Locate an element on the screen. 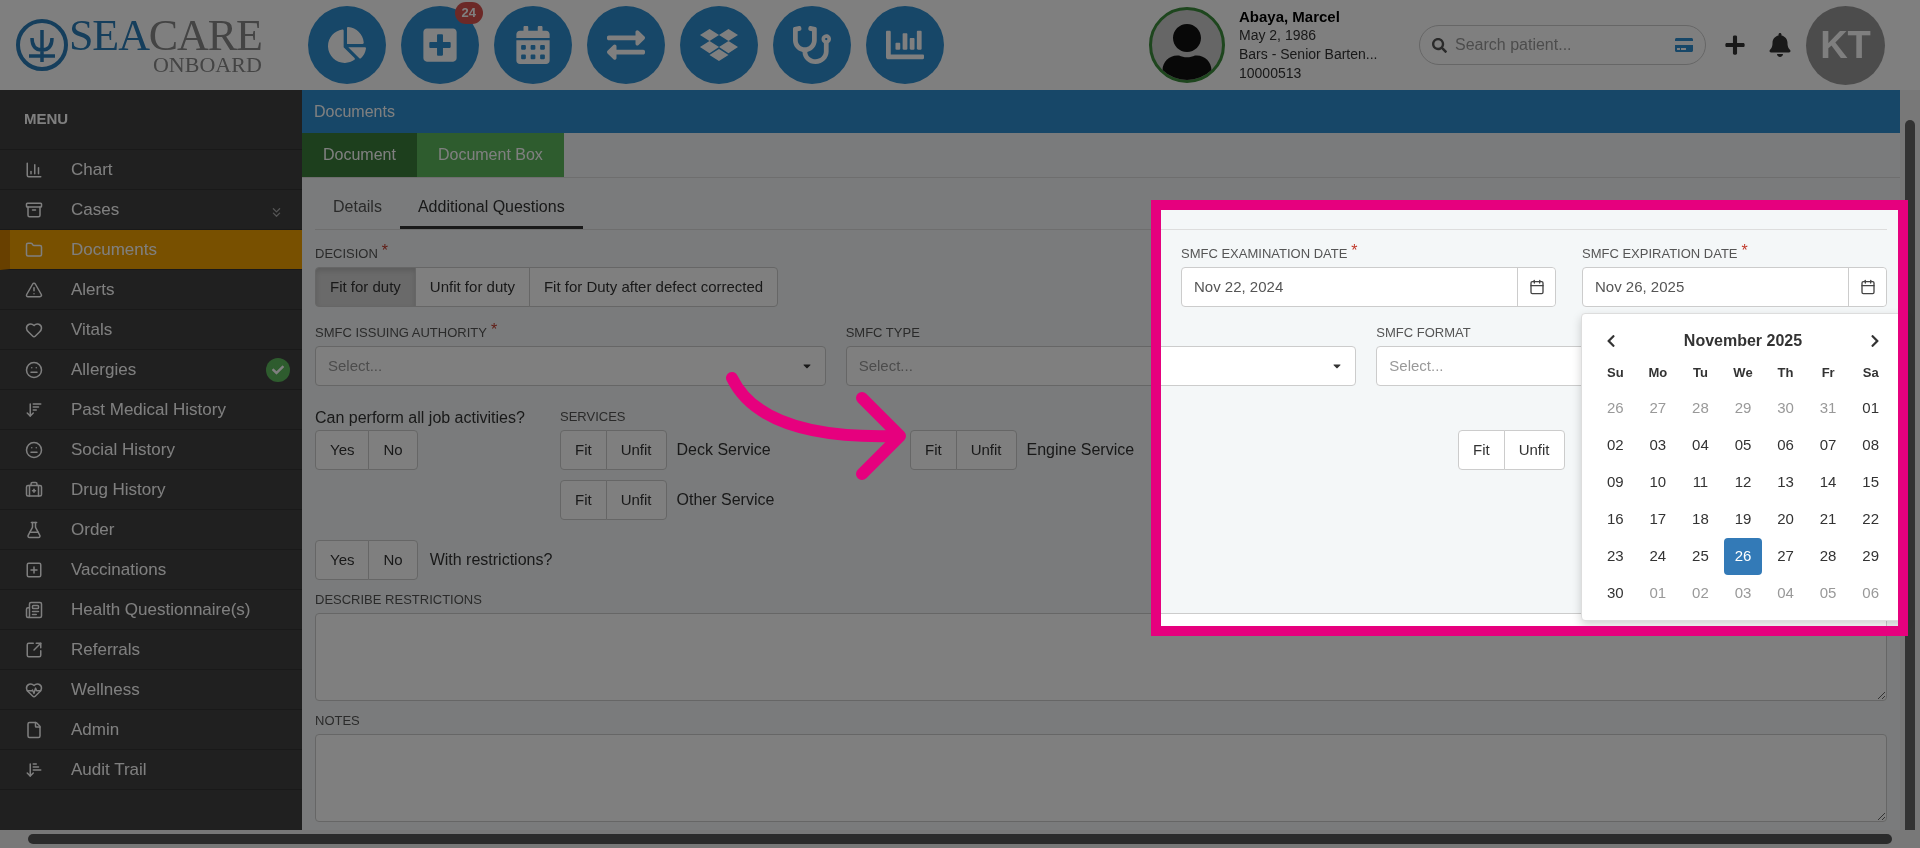 Image resolution: width=1920 pixels, height=848 pixels. sidebar-item: Referrals is located at coordinates (151, 650).